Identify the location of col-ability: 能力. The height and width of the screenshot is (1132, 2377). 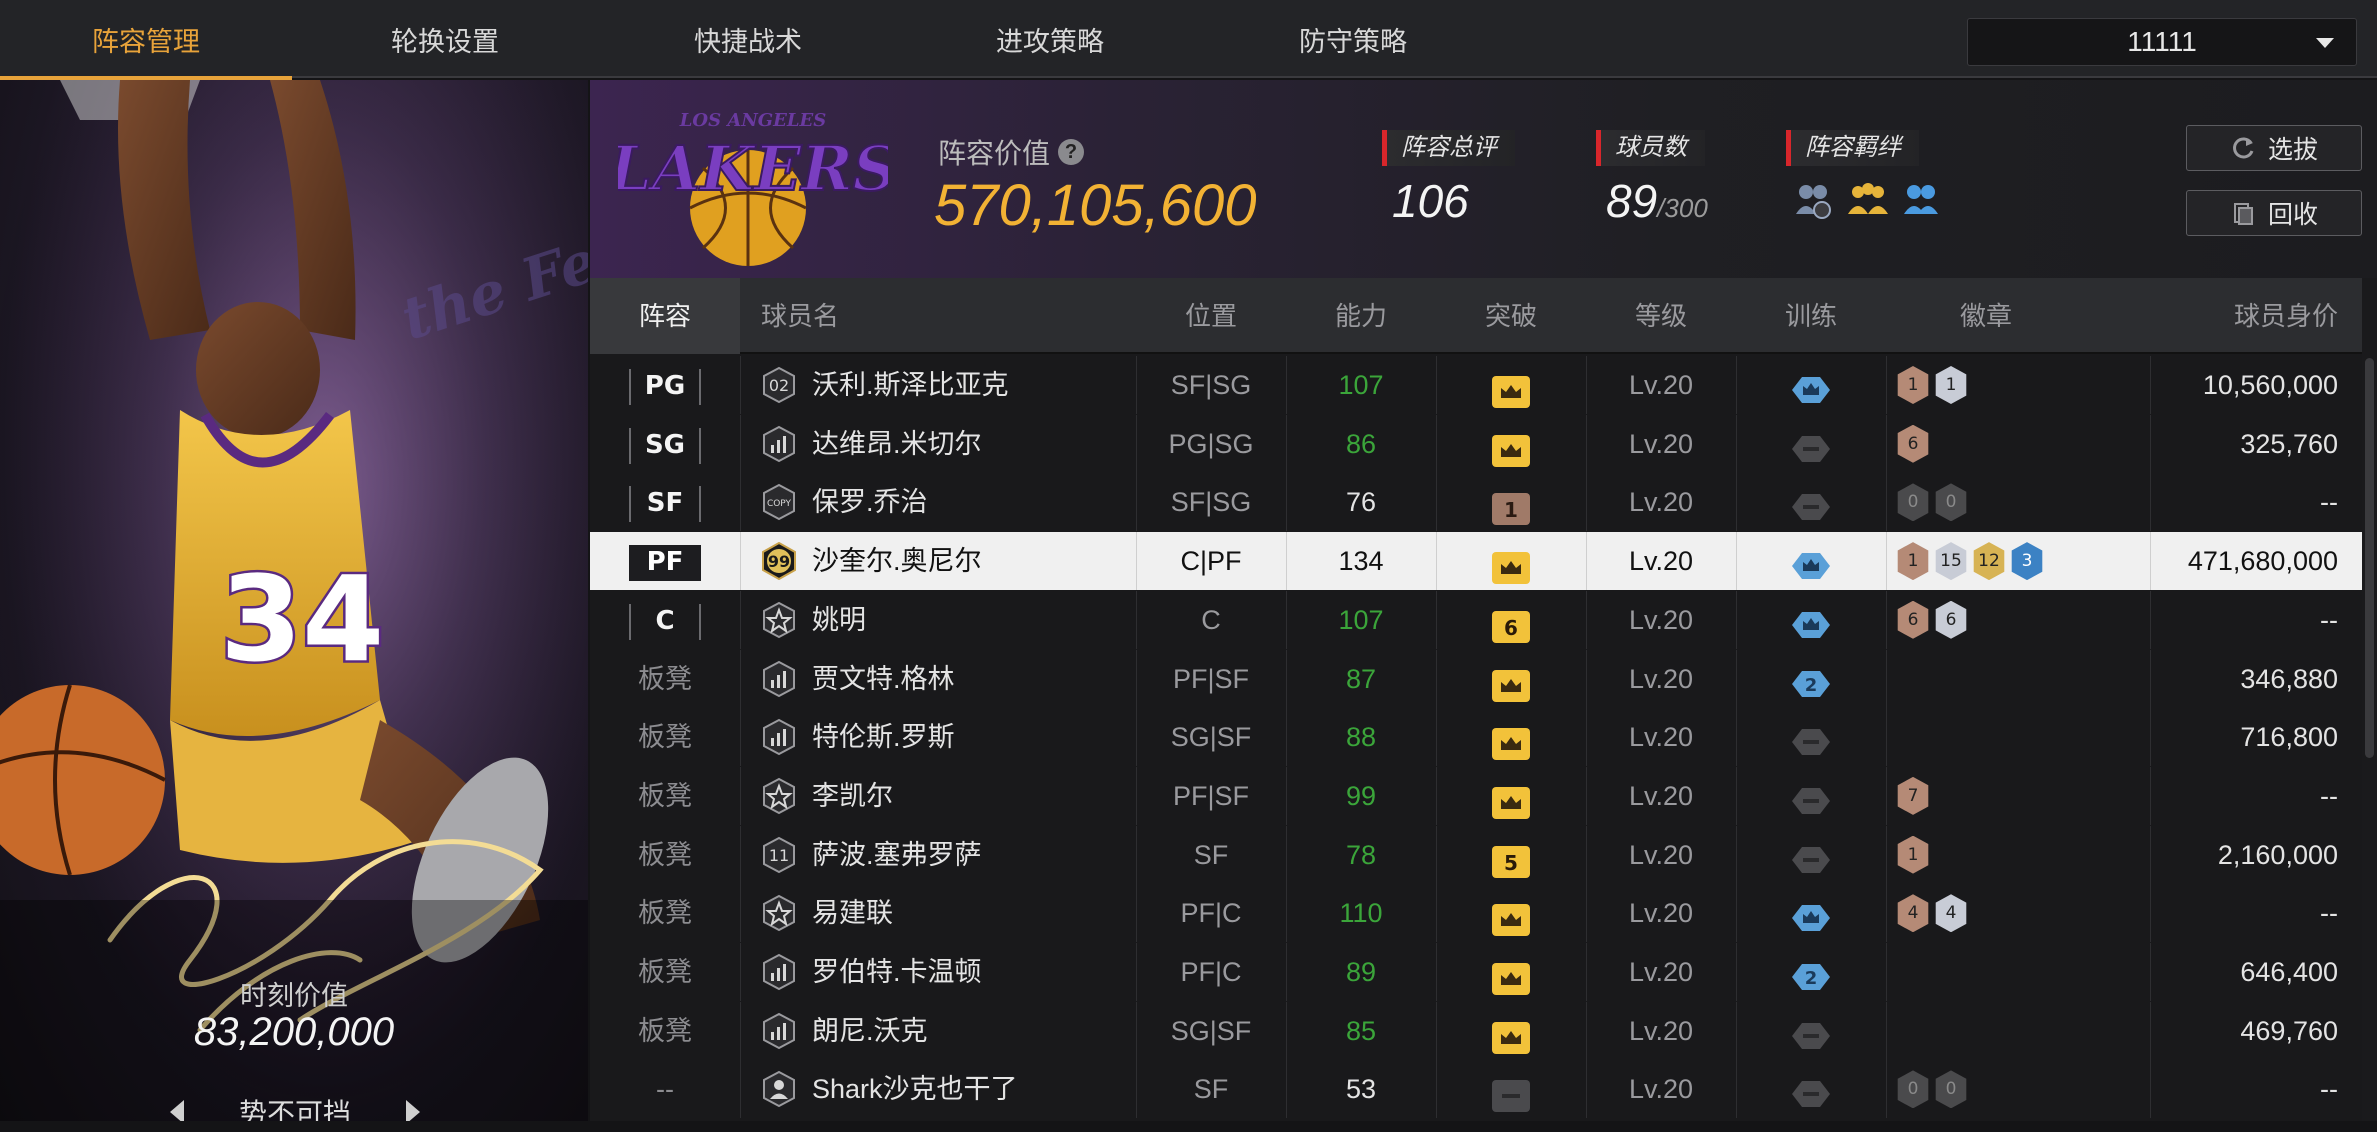
(1361, 316).